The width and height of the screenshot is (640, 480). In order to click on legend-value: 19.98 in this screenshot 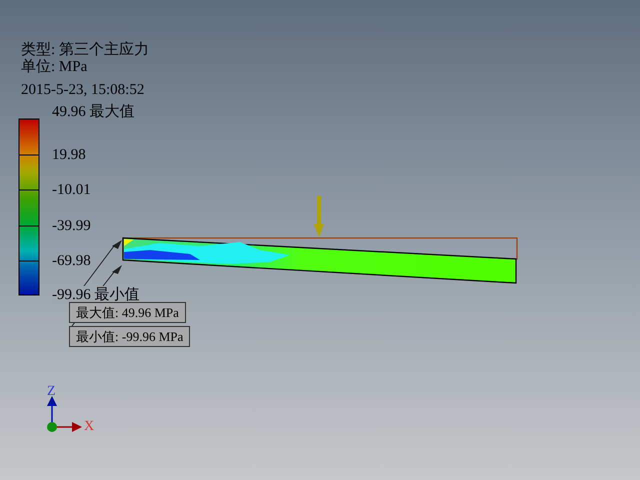, I will do `click(69, 155)`.